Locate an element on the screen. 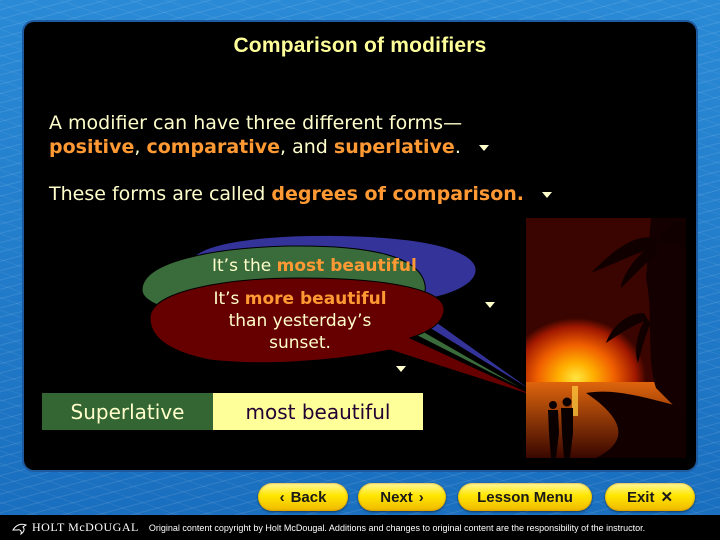  superlative-bubble-text: It’s the most beautiful is located at coordinates (327, 266).